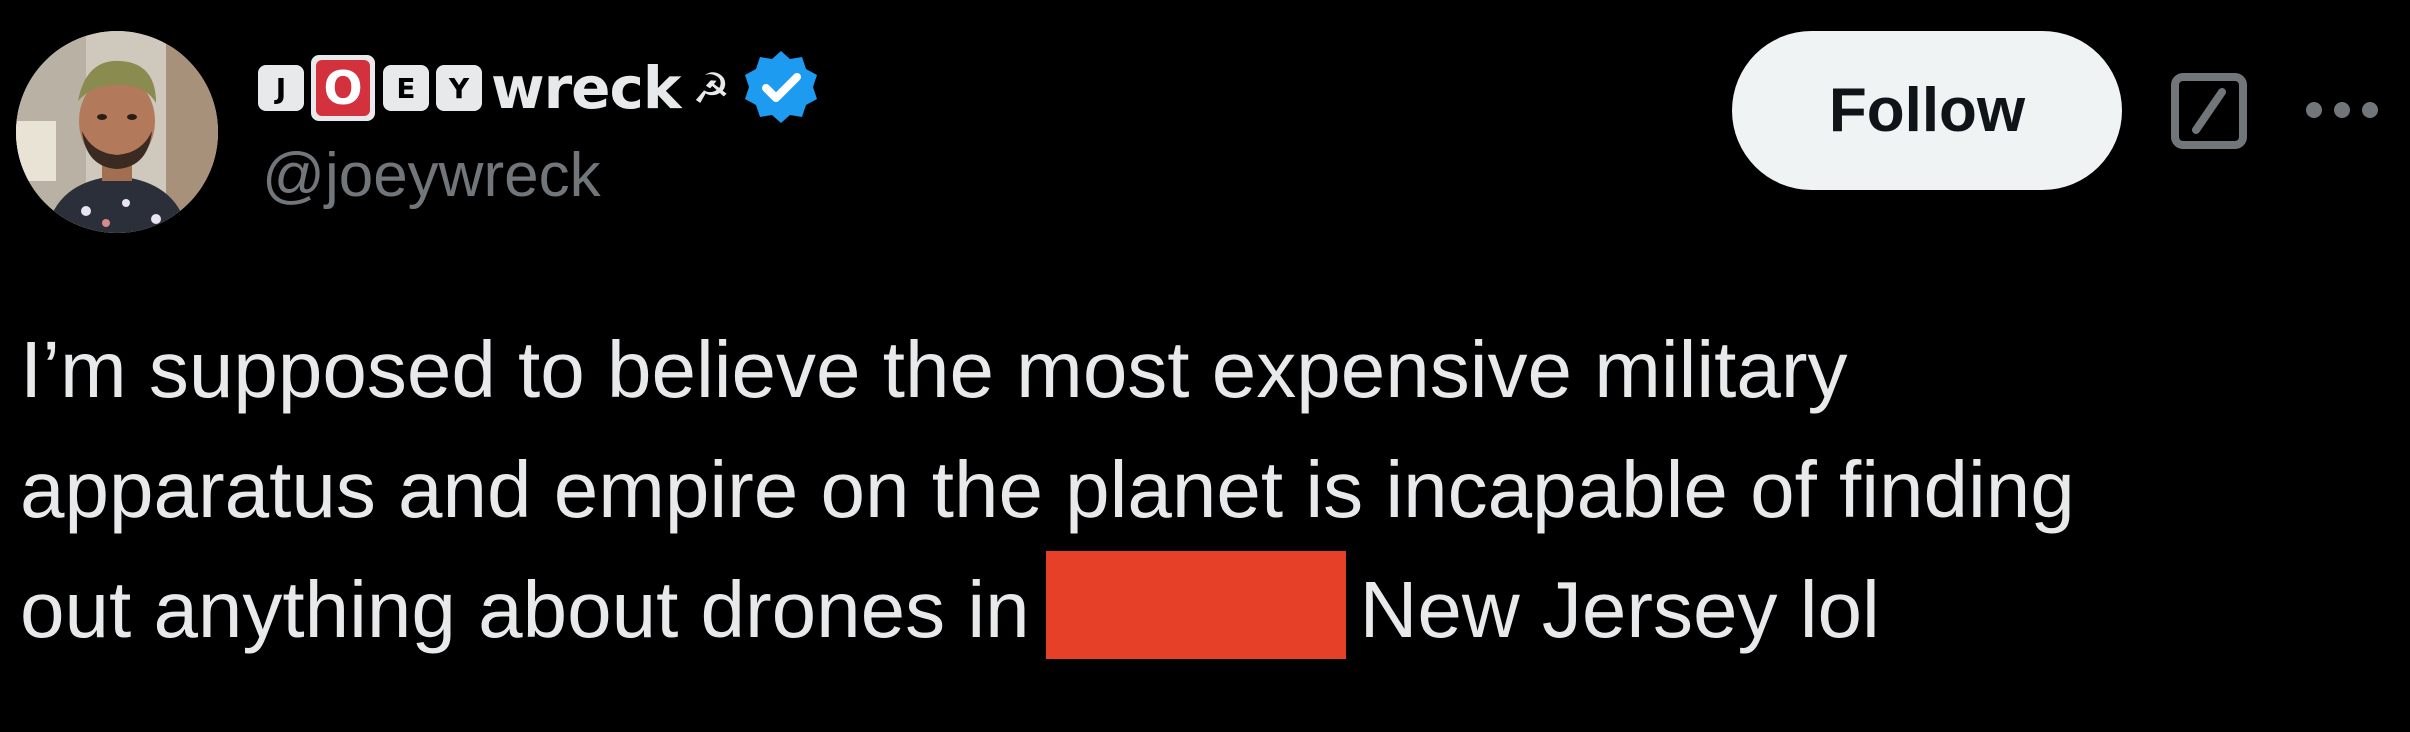 The width and height of the screenshot is (2410, 732). What do you see at coordinates (1619, 609) in the screenshot?
I see `tweet-line-3-after: New Jersey lol` at bounding box center [1619, 609].